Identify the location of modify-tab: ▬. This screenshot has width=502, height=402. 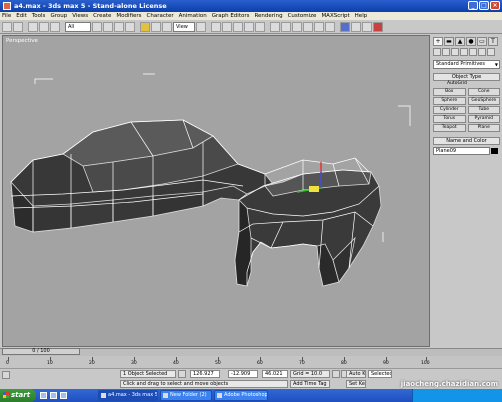
(449, 41).